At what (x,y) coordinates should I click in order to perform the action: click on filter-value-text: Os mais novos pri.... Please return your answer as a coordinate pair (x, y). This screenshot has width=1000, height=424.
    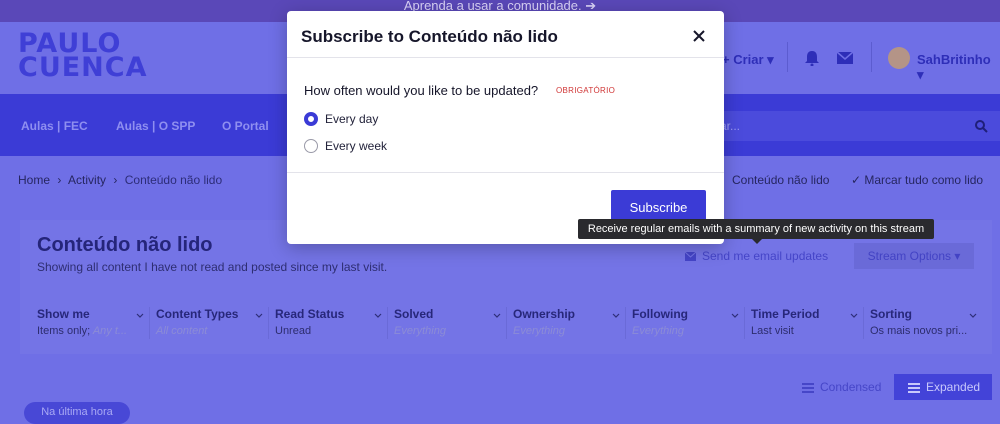
    Looking at the image, I should click on (919, 331).